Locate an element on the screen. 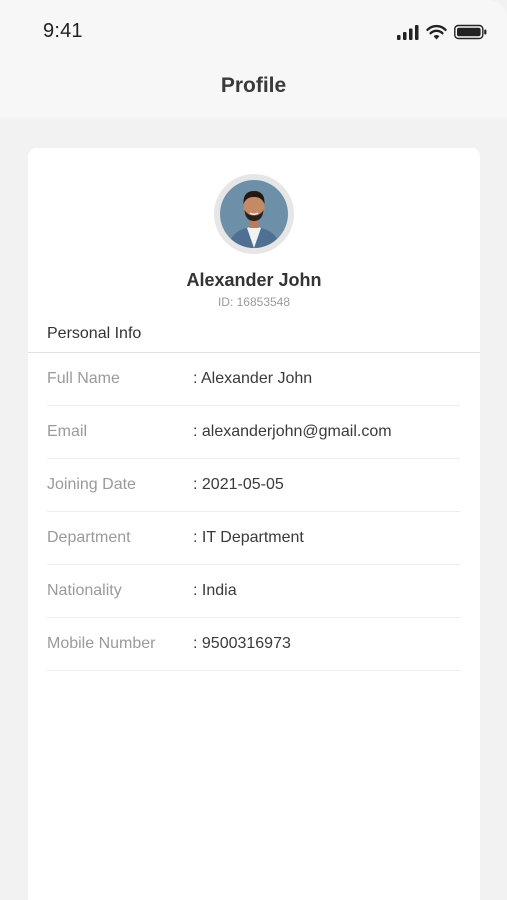 The width and height of the screenshot is (507, 900). page-title: Profile is located at coordinates (253, 85).